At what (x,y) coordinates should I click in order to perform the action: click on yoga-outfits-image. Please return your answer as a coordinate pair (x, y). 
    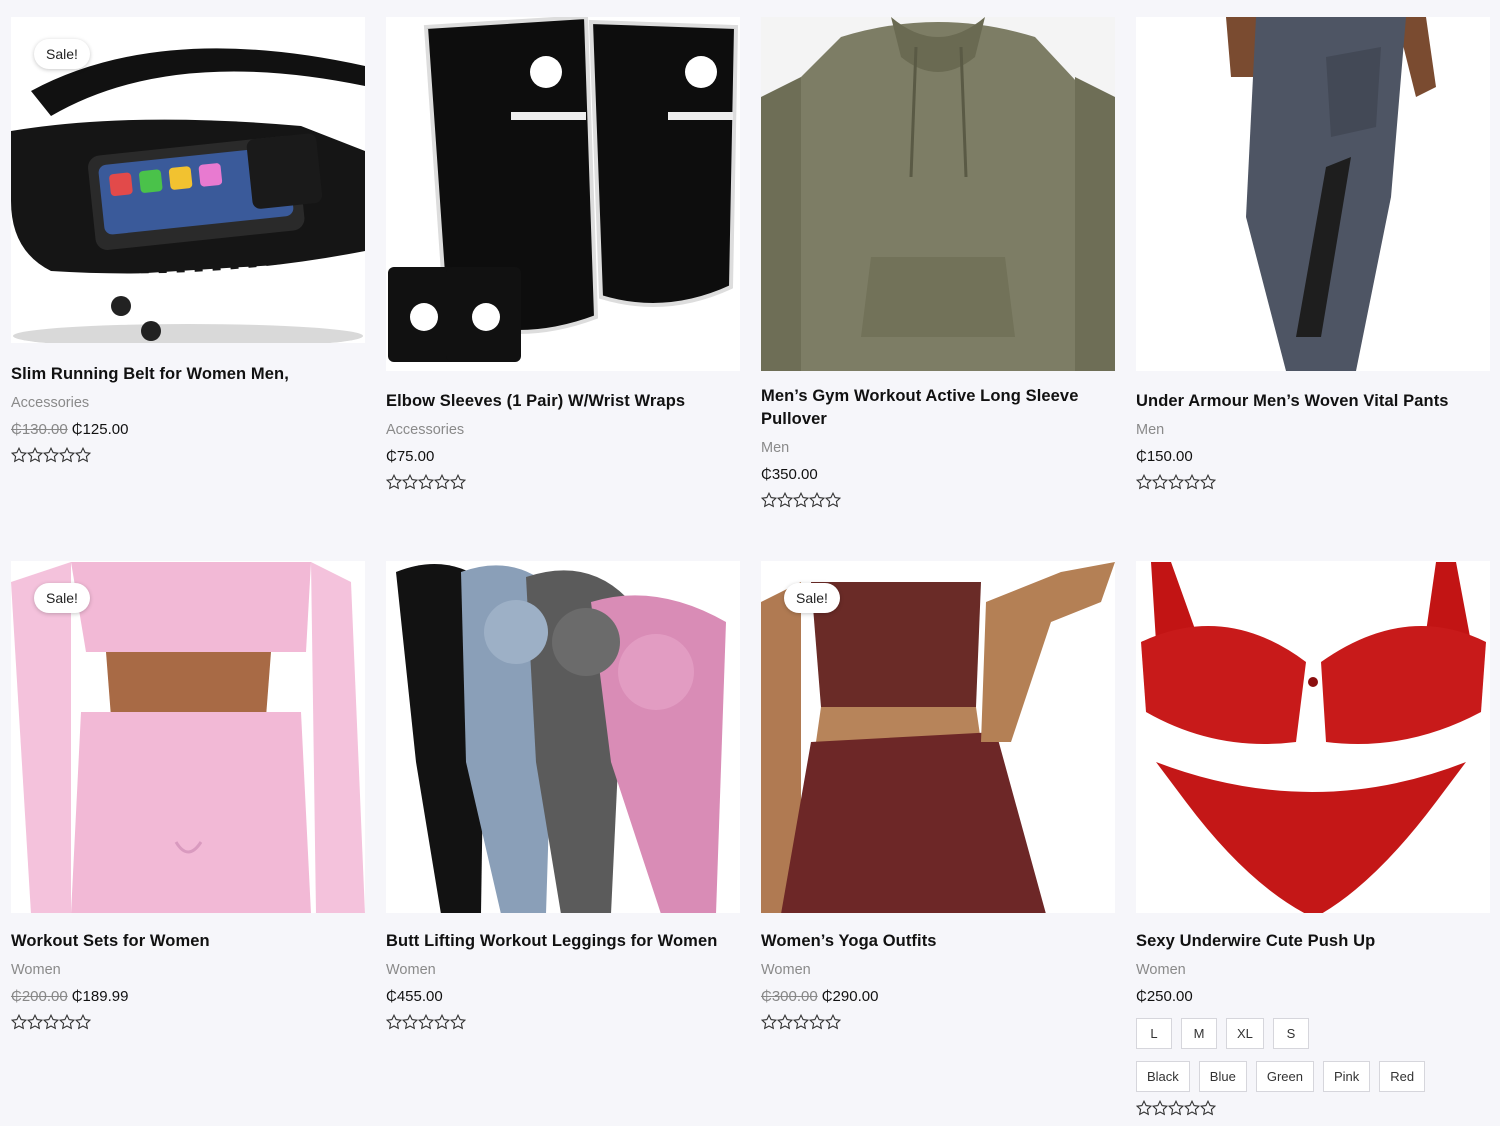
    Looking at the image, I should click on (938, 737).